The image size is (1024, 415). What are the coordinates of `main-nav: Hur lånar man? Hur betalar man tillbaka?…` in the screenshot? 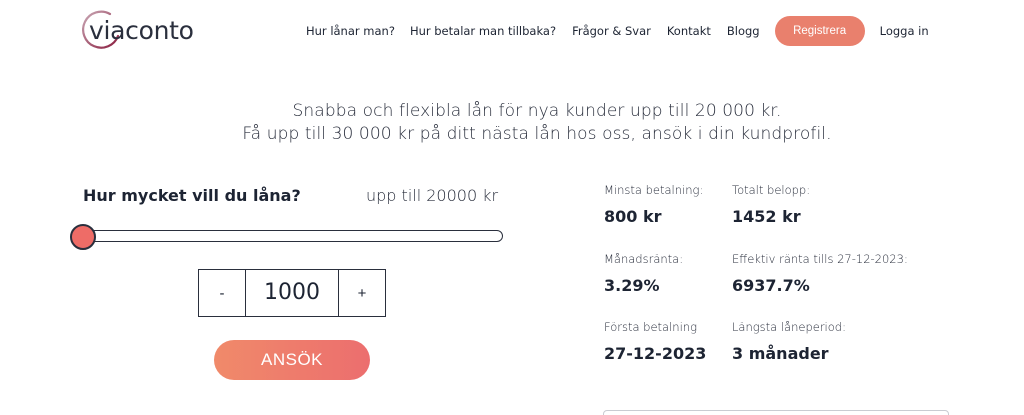 It's located at (617, 31).